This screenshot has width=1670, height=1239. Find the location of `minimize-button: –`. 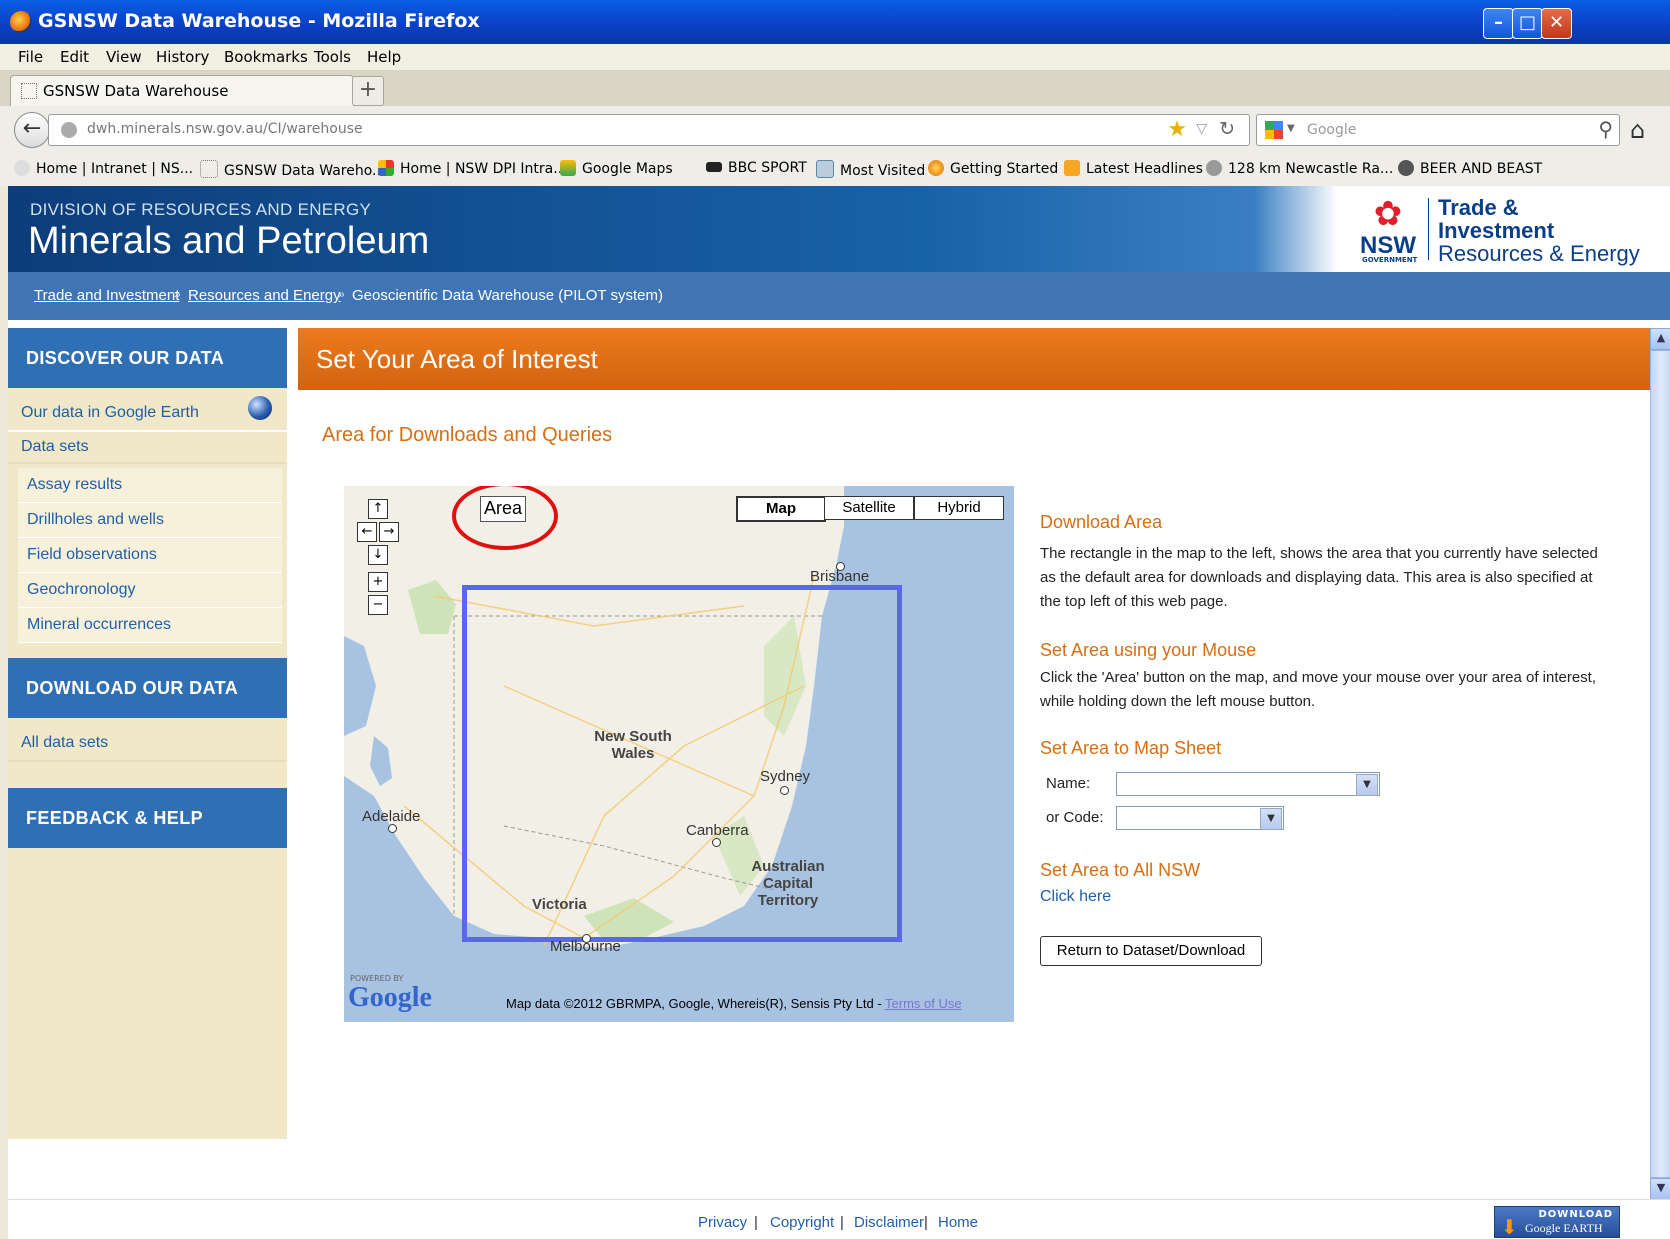

minimize-button: – is located at coordinates (1498, 23).